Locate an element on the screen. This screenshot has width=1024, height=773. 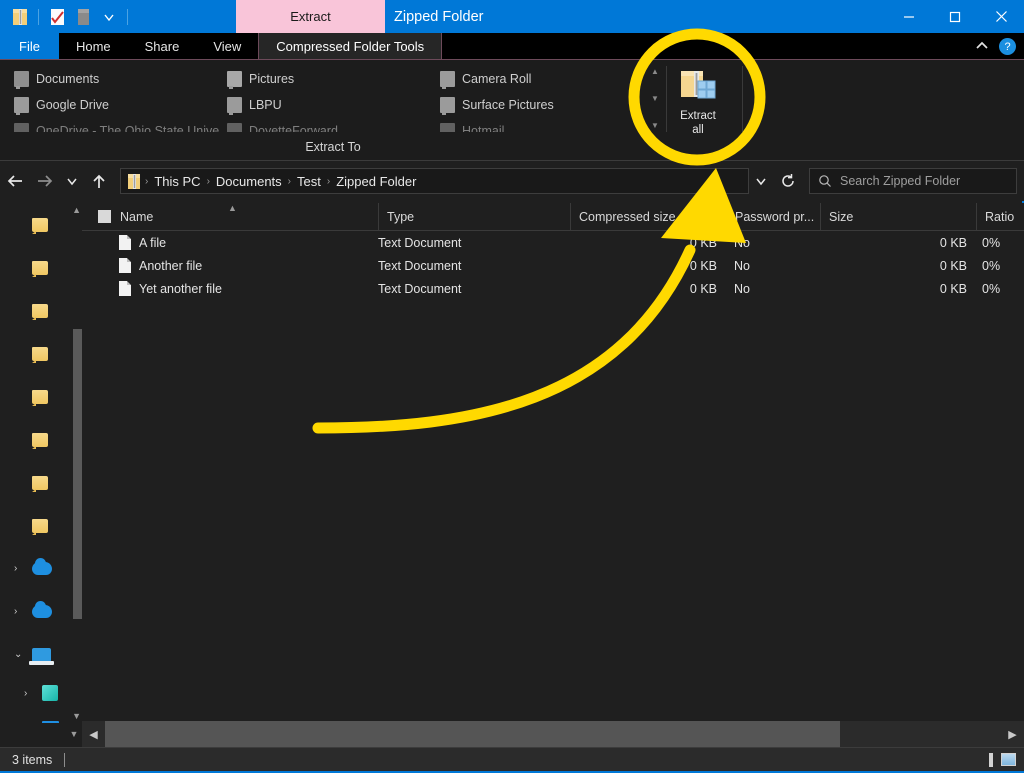
column-header-compressed-size: Compressed size is located at coordinates (648, 216).